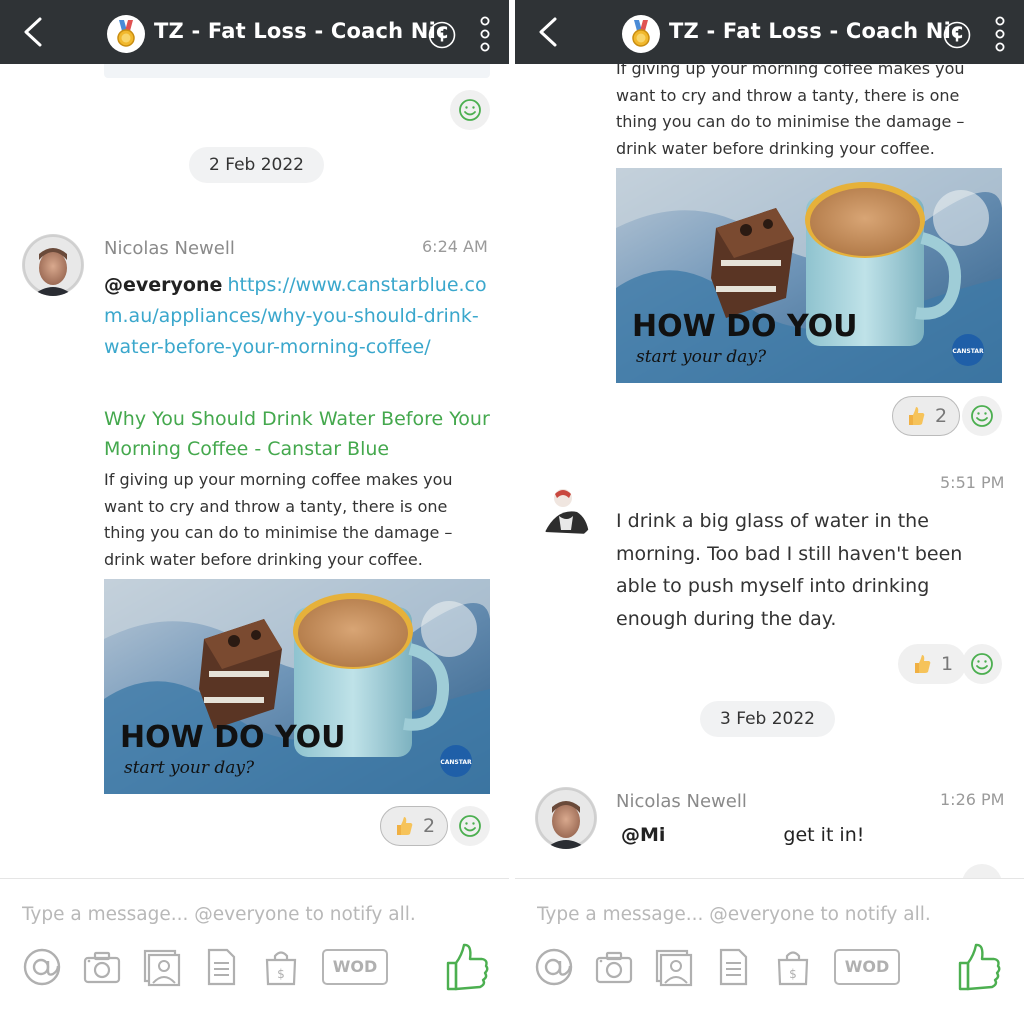  What do you see at coordinates (256, 165) in the screenshot?
I see `date-separator: 2 Feb 2022` at bounding box center [256, 165].